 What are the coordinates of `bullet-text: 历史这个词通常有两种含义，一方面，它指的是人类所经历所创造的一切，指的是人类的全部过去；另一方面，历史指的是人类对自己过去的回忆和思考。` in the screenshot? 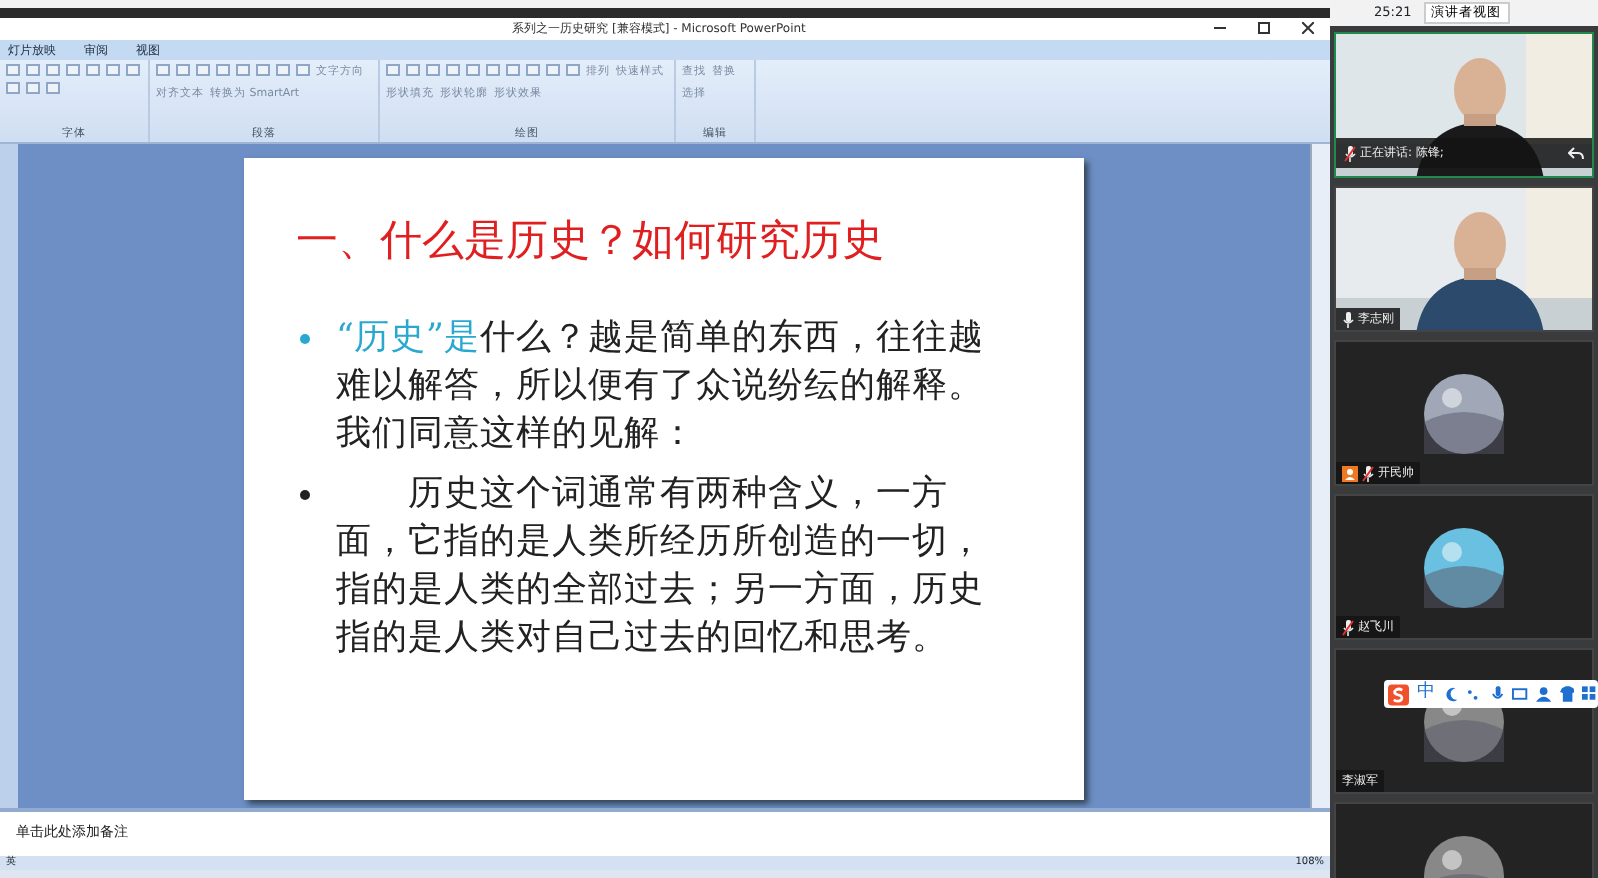 It's located at (661, 566).